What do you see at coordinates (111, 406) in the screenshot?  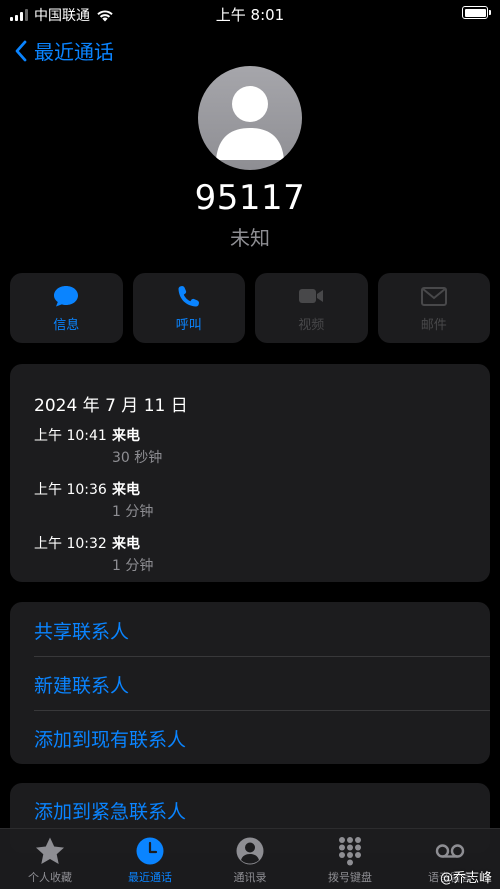 I see `history-date: 2024 年 7 月 11 日` at bounding box center [111, 406].